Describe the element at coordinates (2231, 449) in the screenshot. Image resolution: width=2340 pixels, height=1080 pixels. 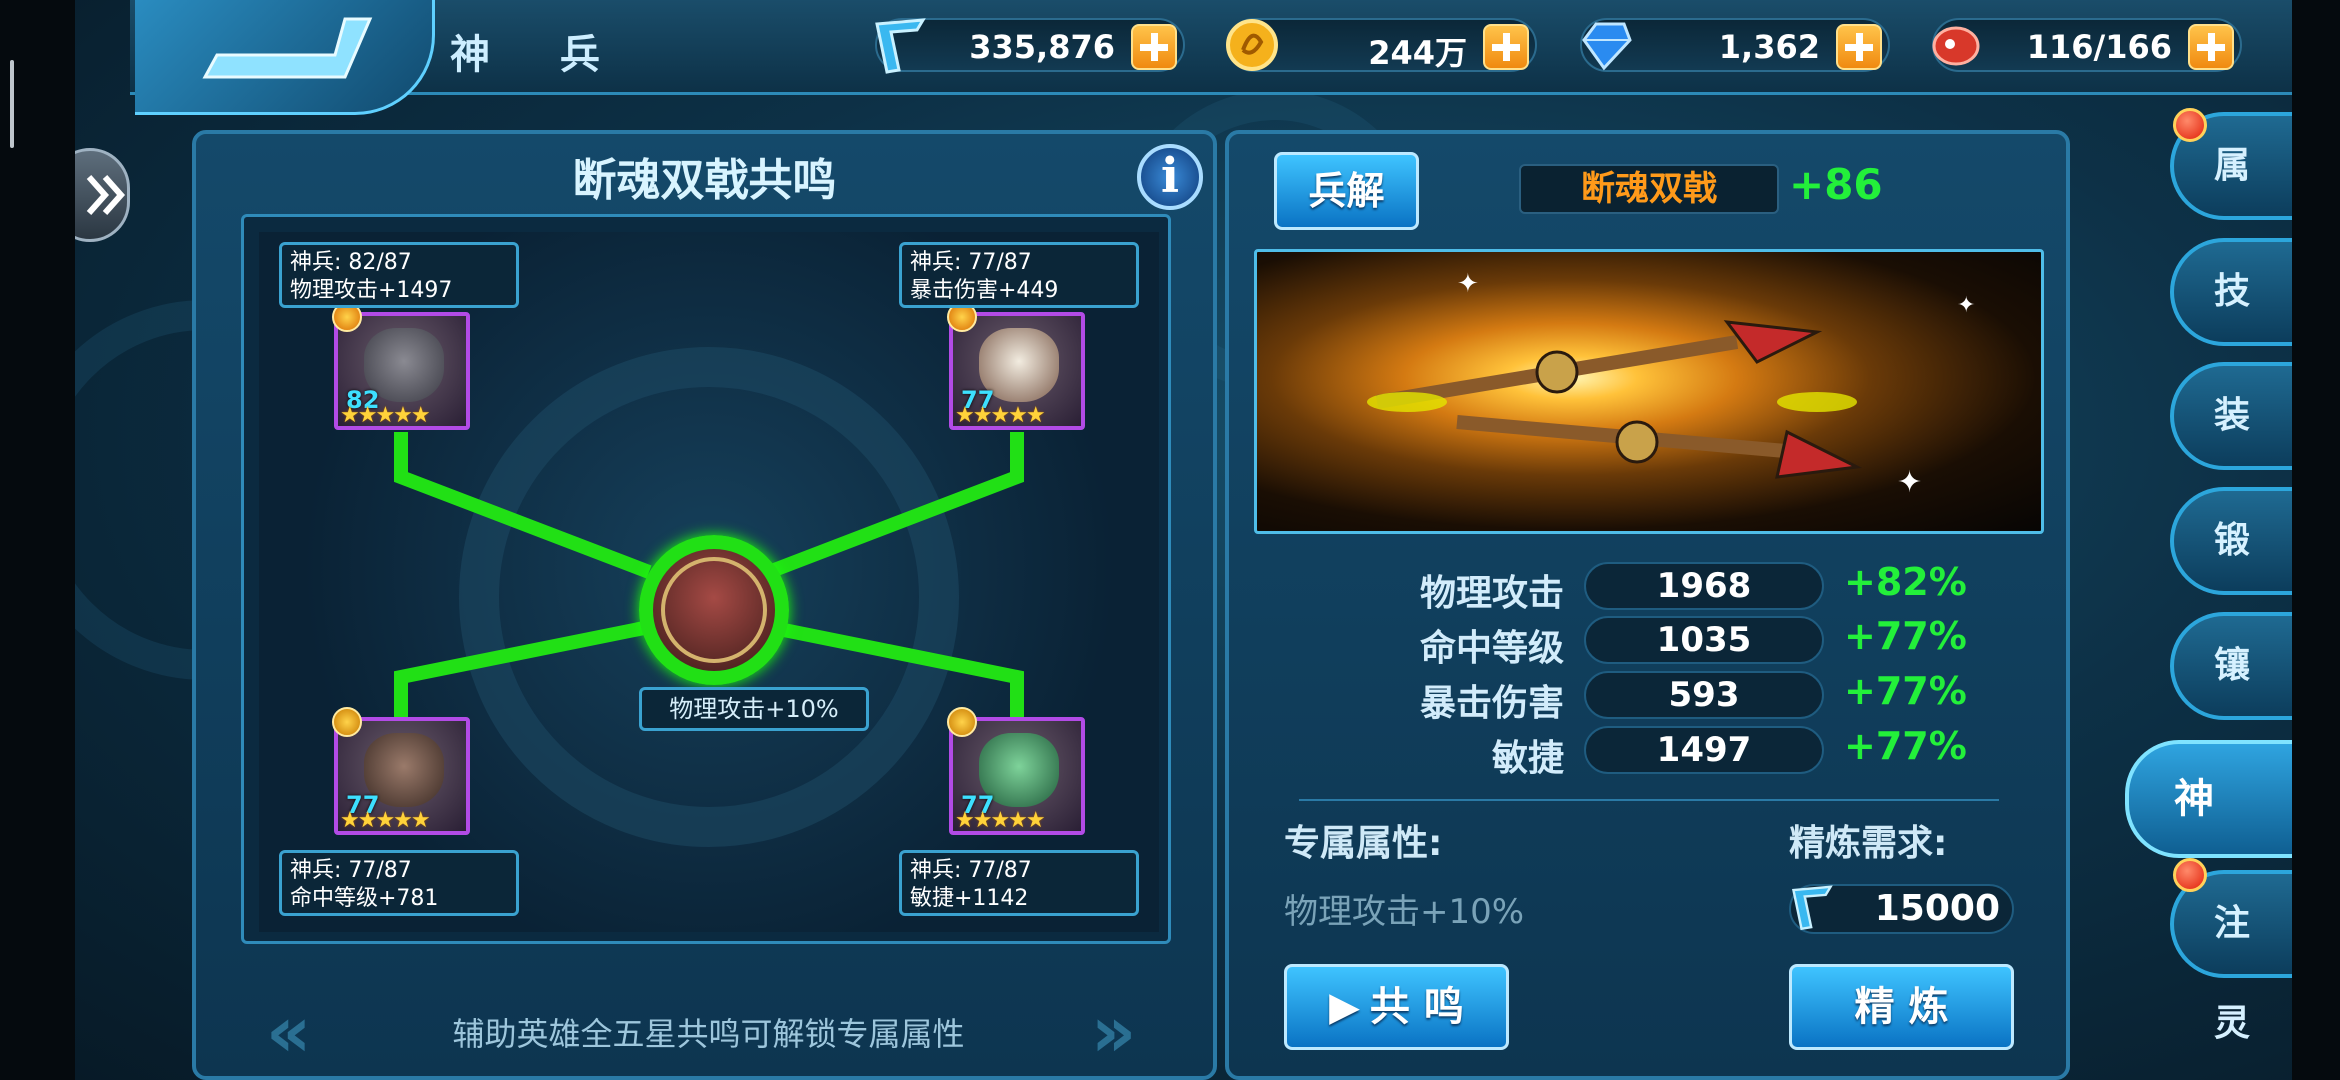
I see `tab-equipment: 装 备` at that location.